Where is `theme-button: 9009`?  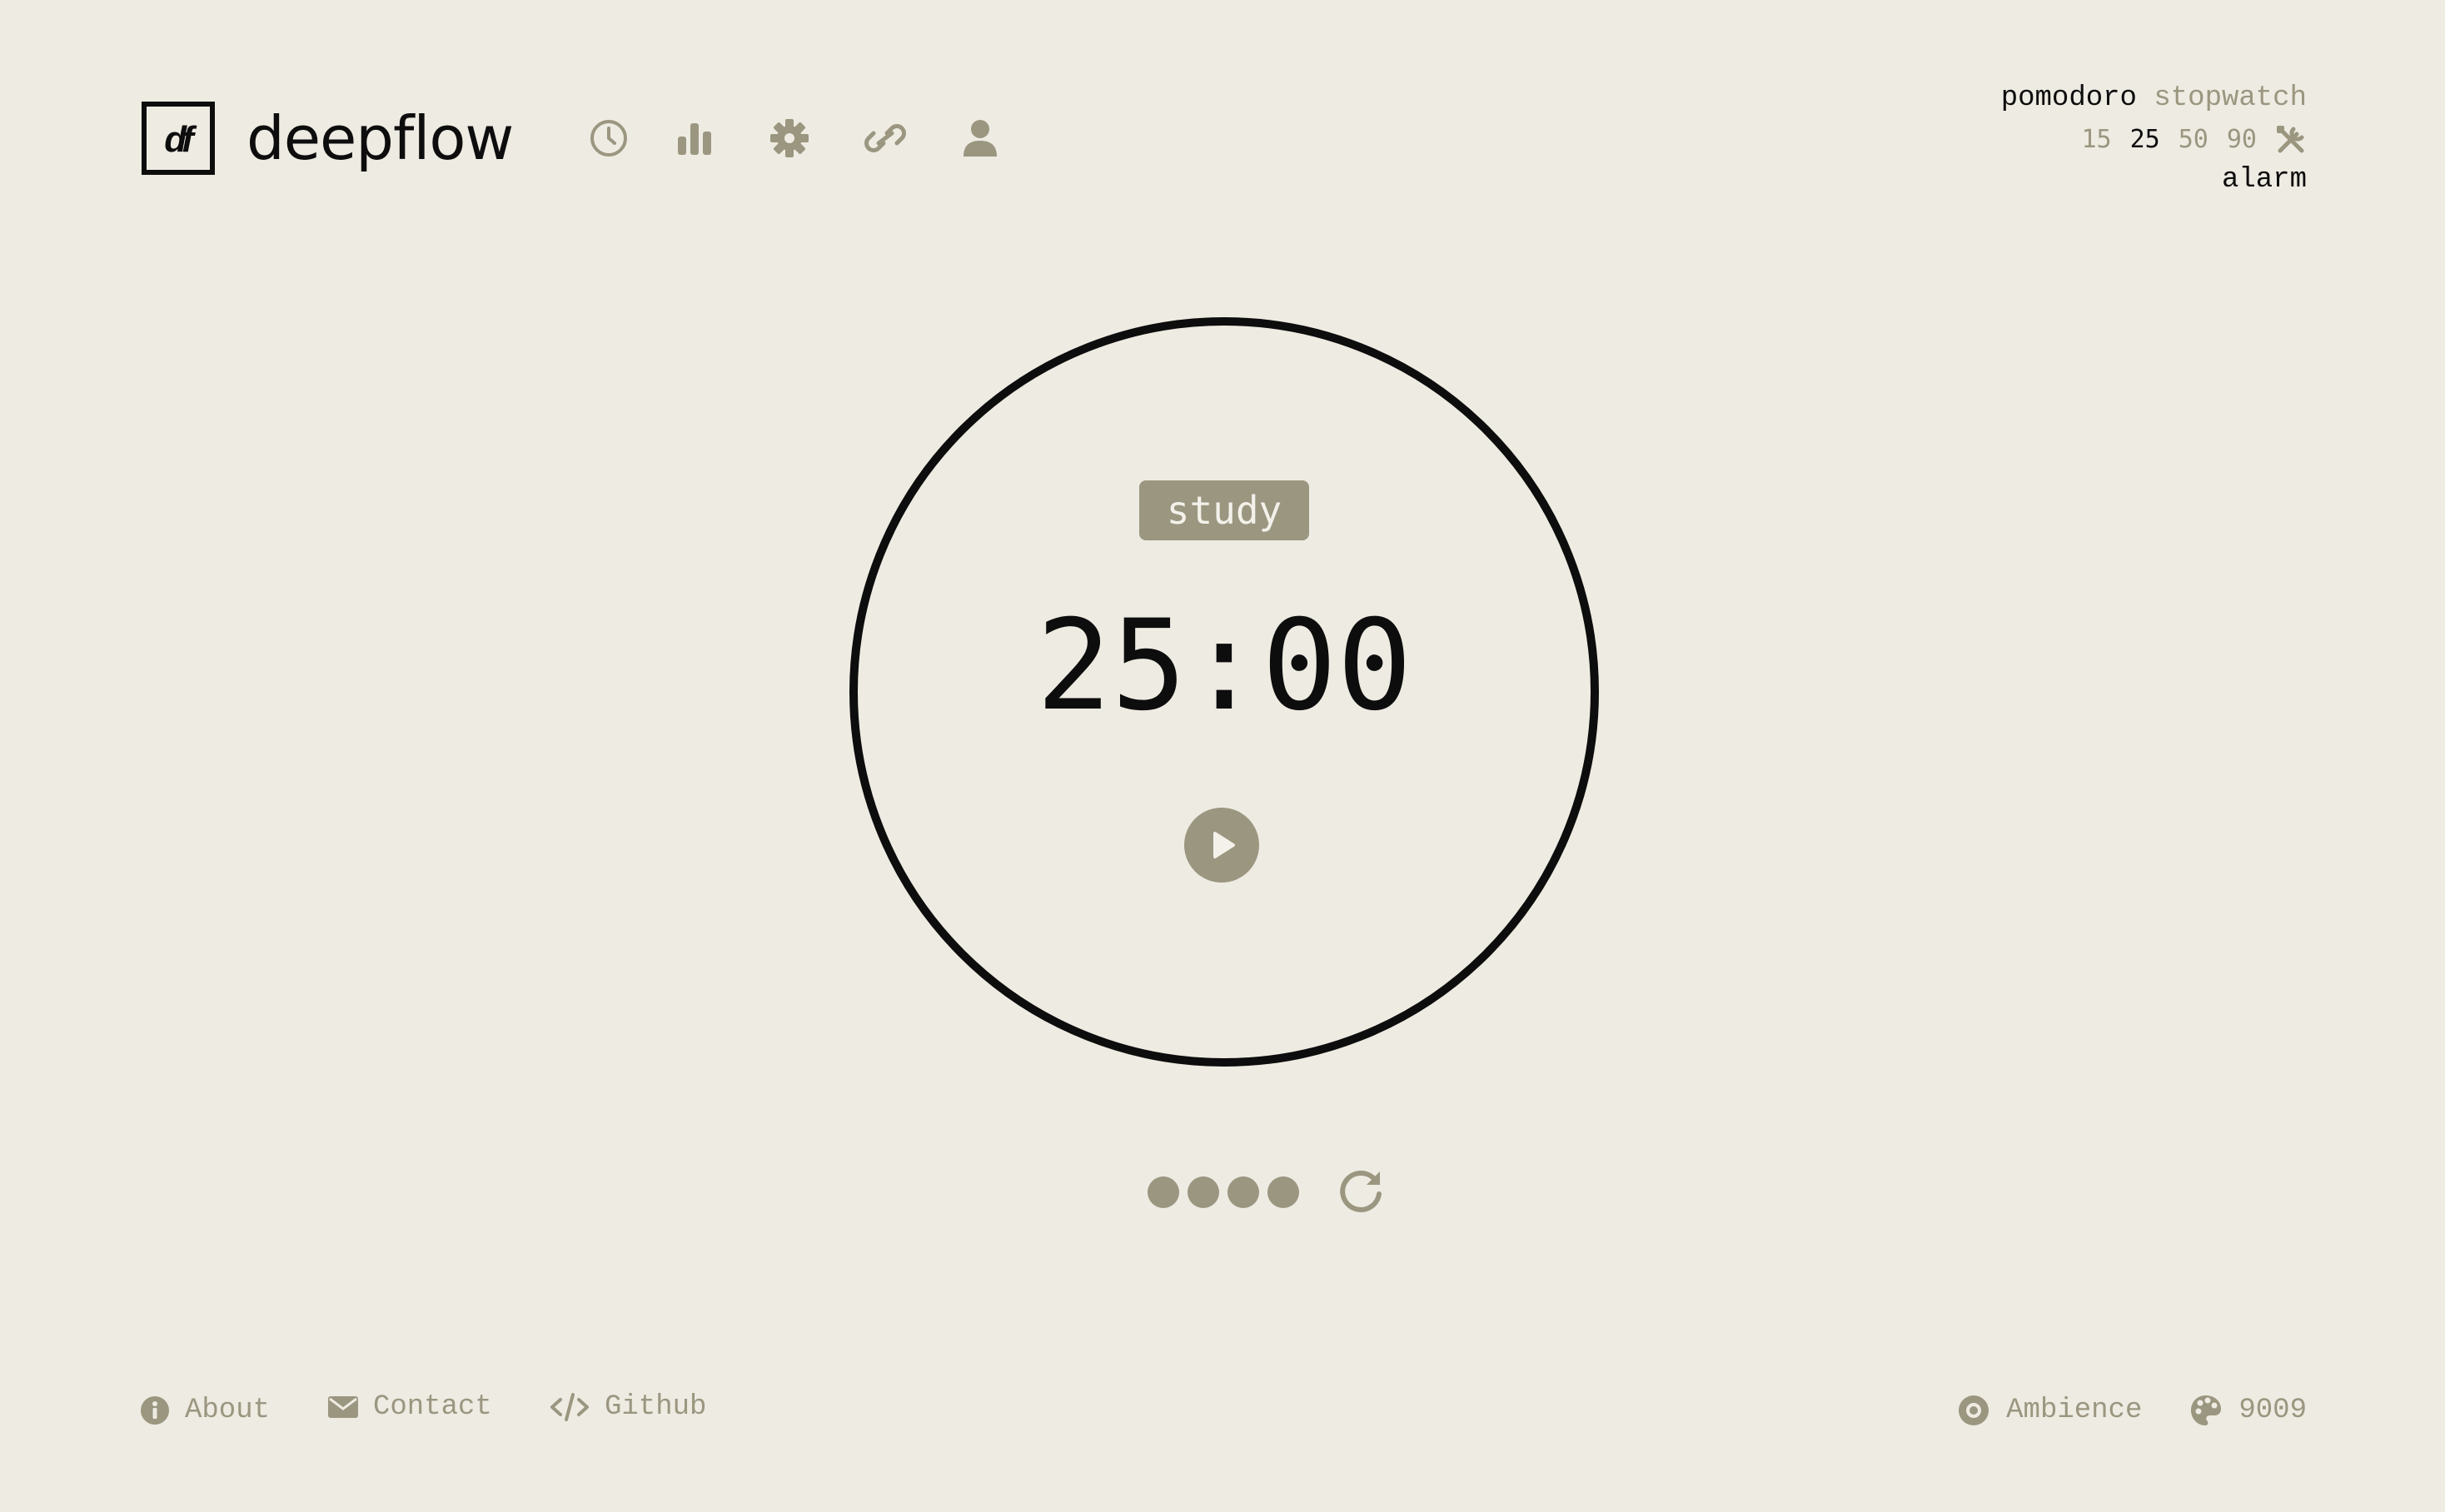 theme-button: 9009 is located at coordinates (2248, 1411).